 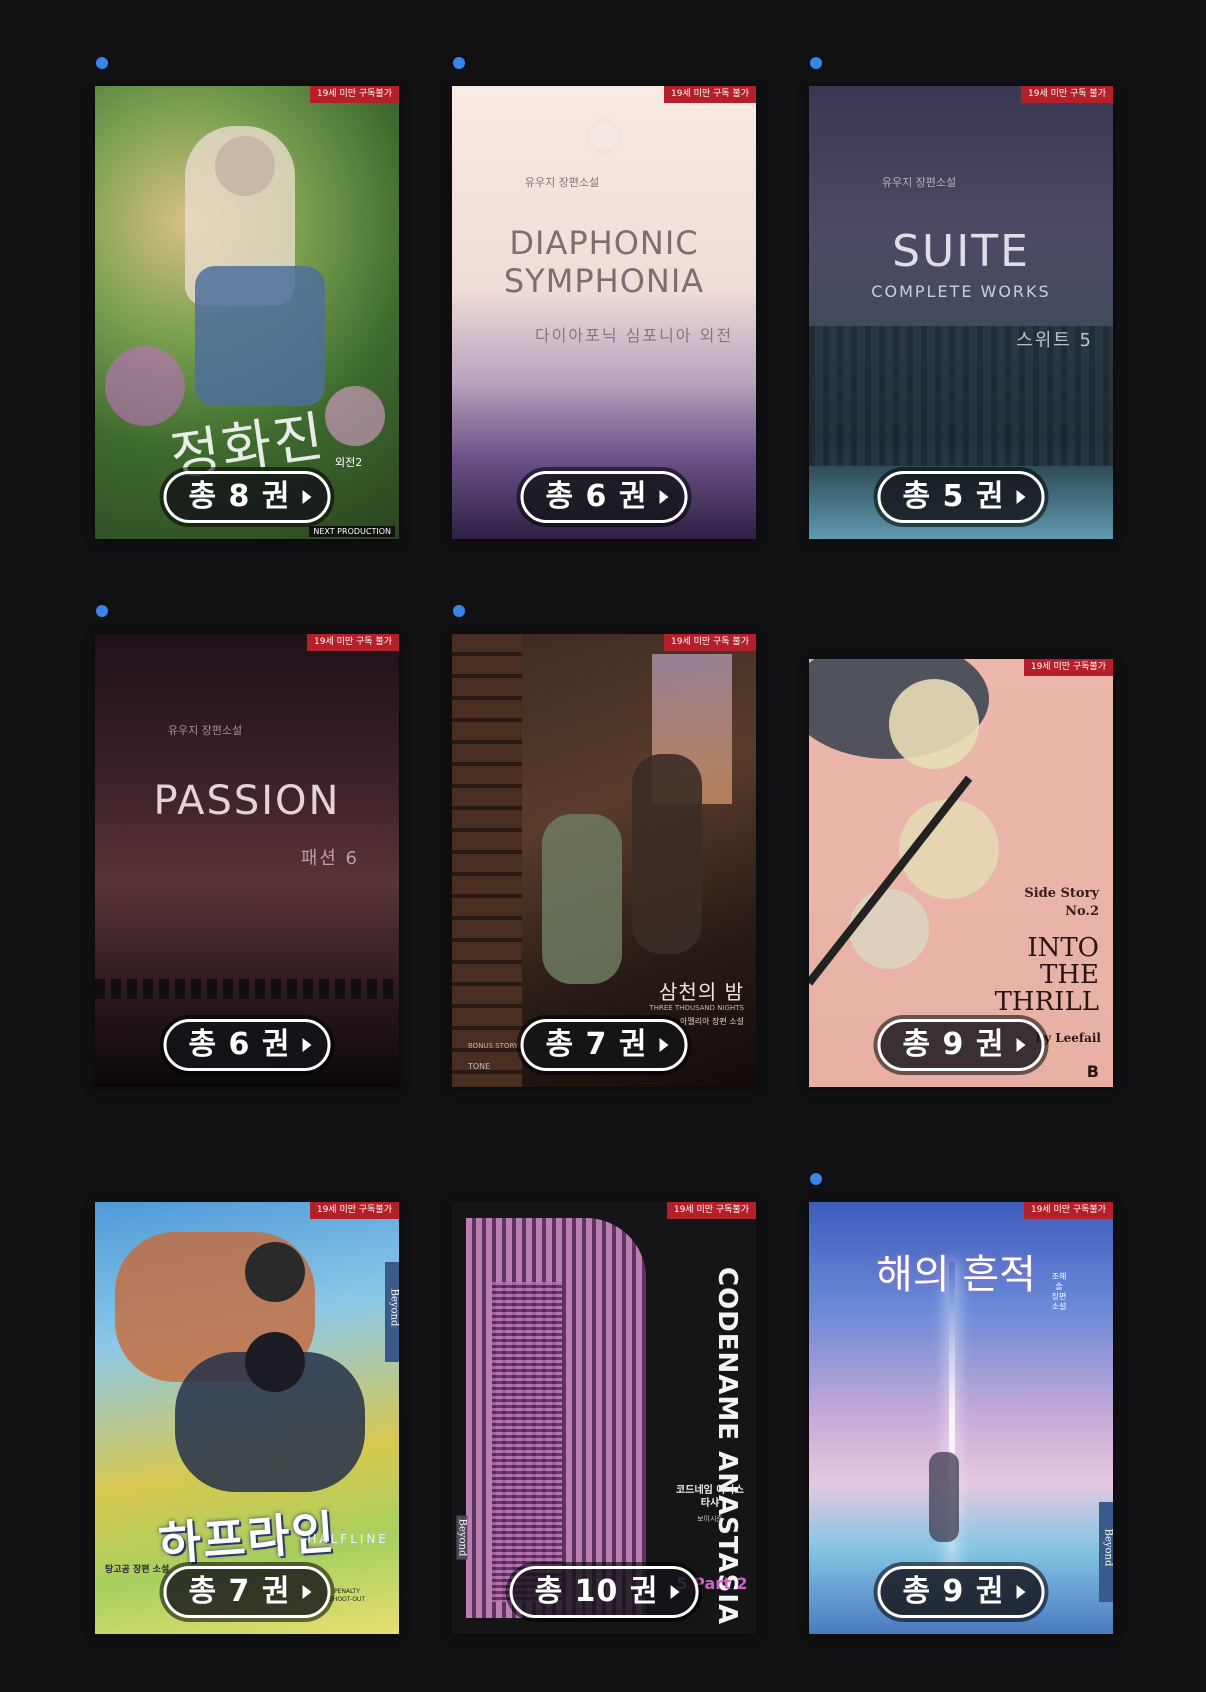 What do you see at coordinates (701, 992) in the screenshot?
I see `cover-title-ko: 삼천의 밤` at bounding box center [701, 992].